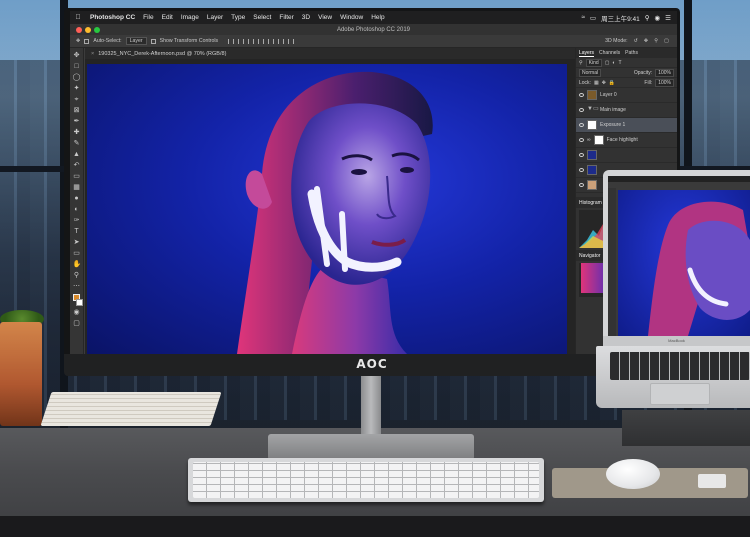  Describe the element at coordinates (79, 302) in the screenshot. I see `background-color-swatch` at that location.